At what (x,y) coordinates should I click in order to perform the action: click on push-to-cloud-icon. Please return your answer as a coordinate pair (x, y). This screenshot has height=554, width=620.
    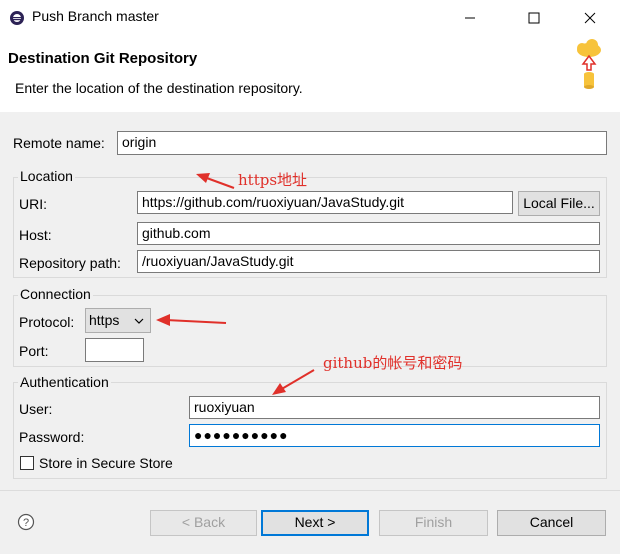
    Looking at the image, I should click on (589, 64).